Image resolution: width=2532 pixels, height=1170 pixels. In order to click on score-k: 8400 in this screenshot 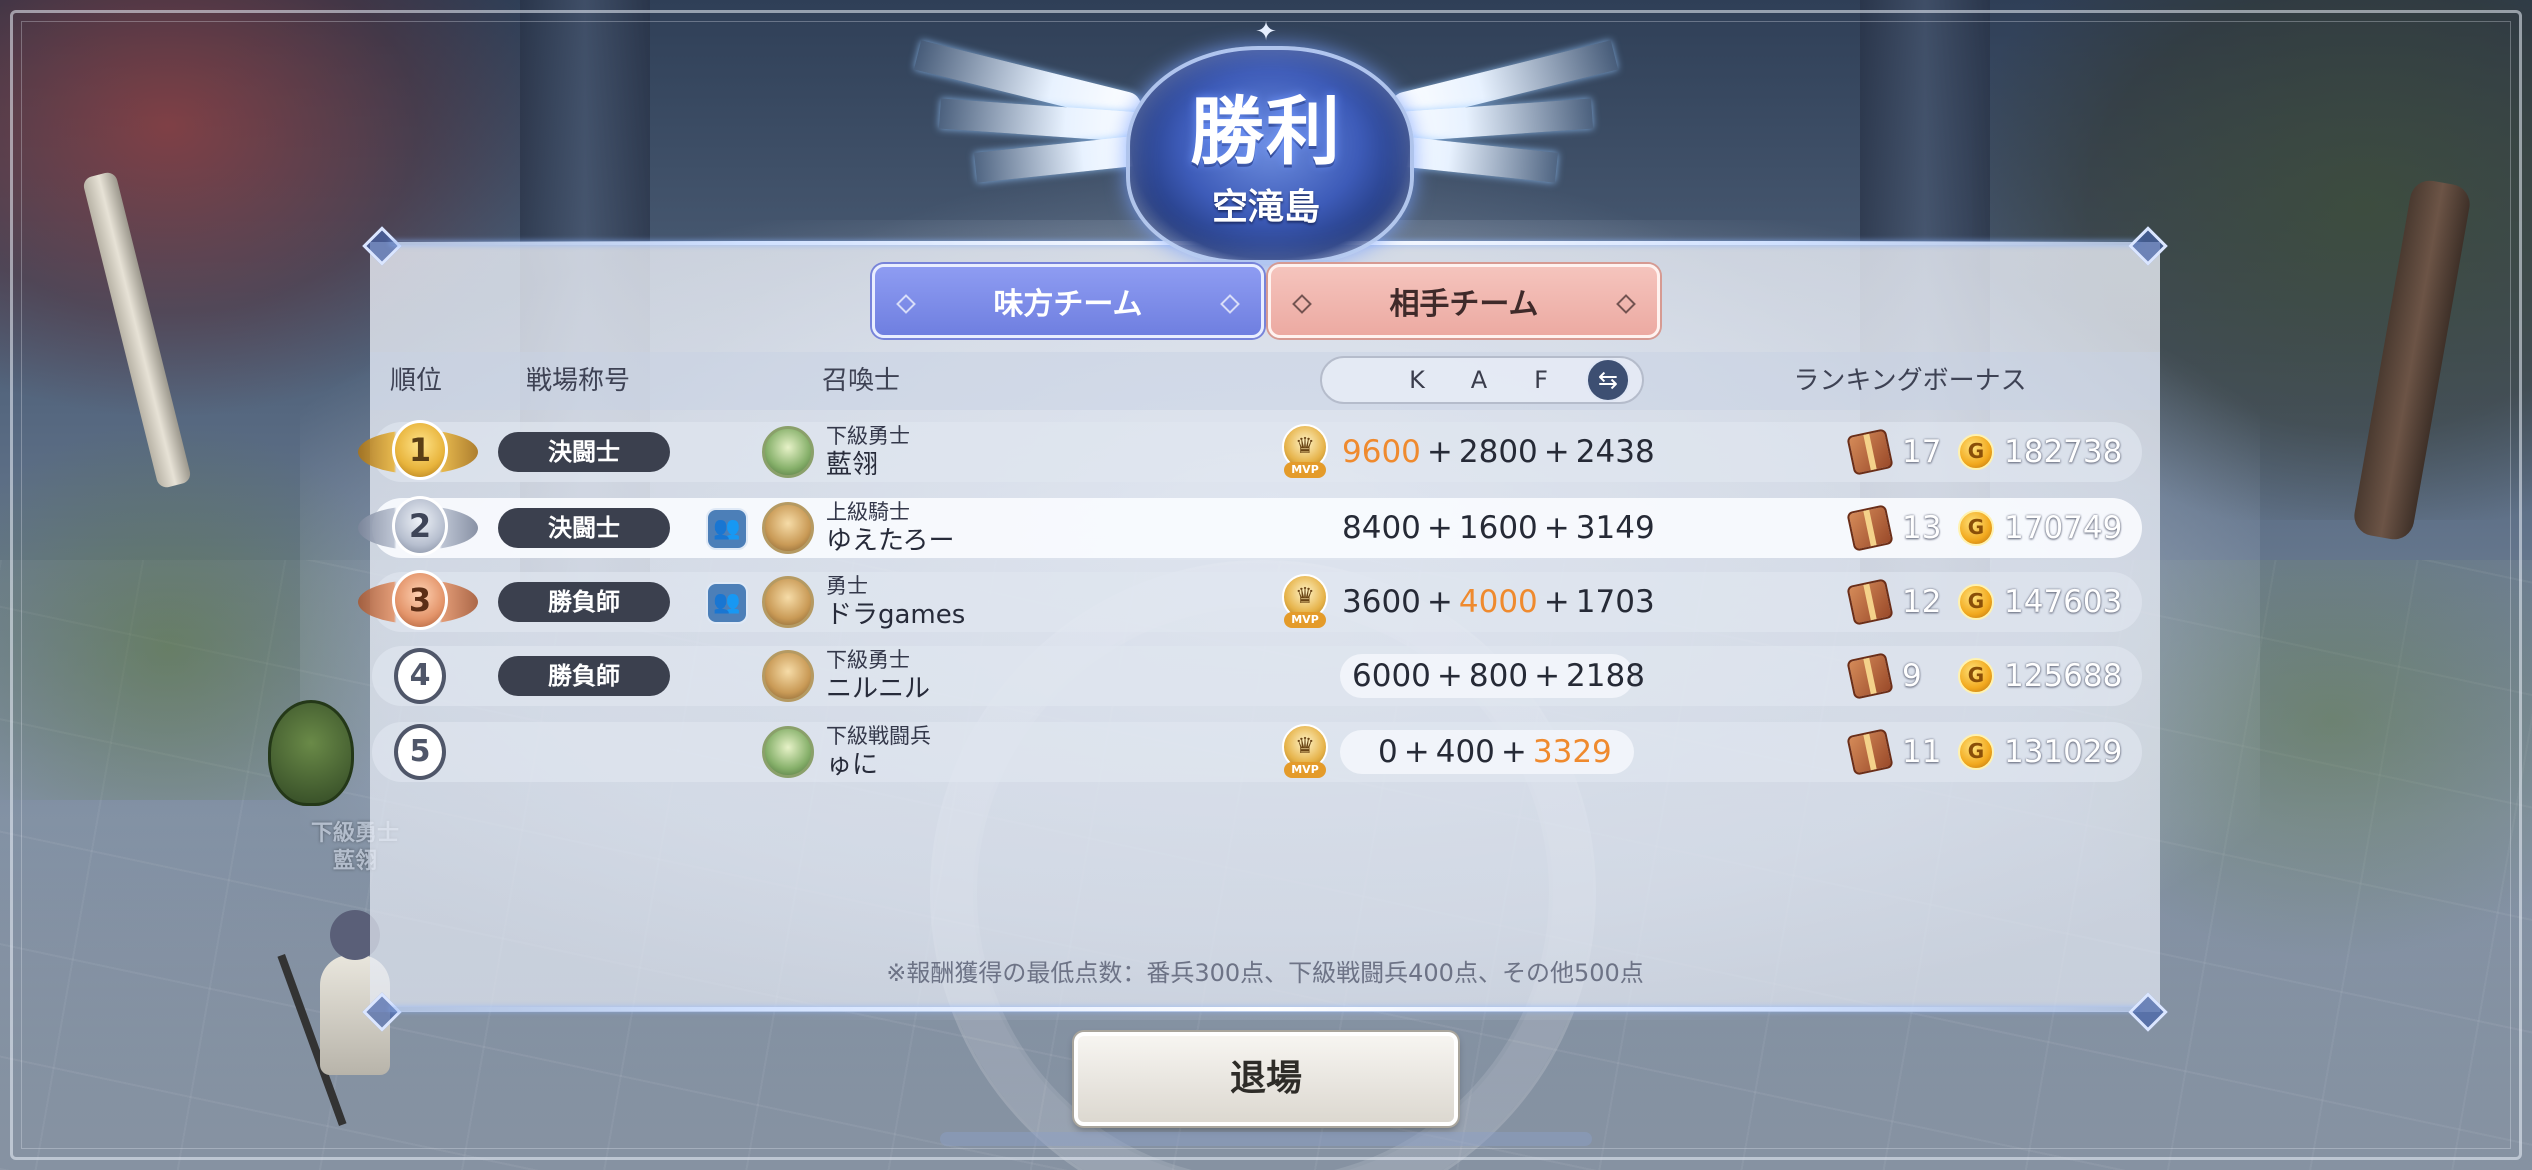, I will do `click(1381, 528)`.